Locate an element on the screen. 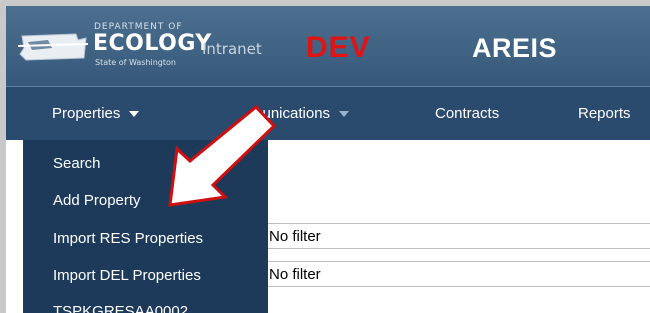 Image resolution: width=650 pixels, height=313 pixels. logo-state-text: State of Washington is located at coordinates (135, 62).